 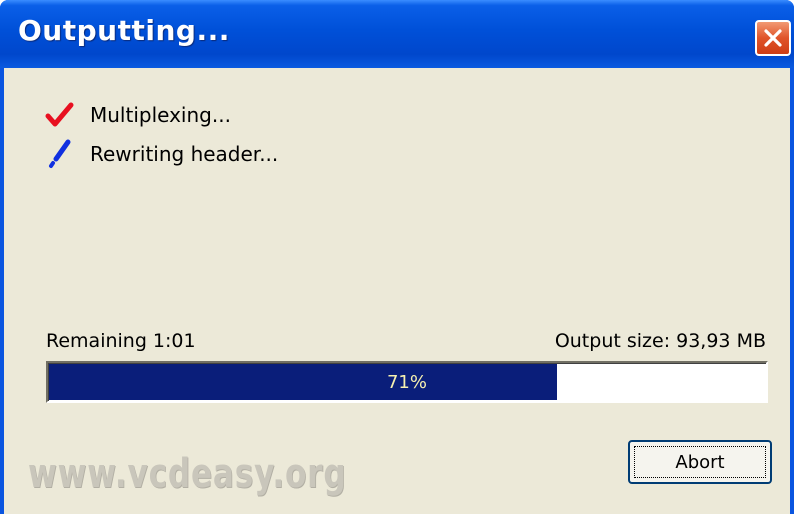 I want to click on remaining-time: Remaining 1:01, so click(x=121, y=341).